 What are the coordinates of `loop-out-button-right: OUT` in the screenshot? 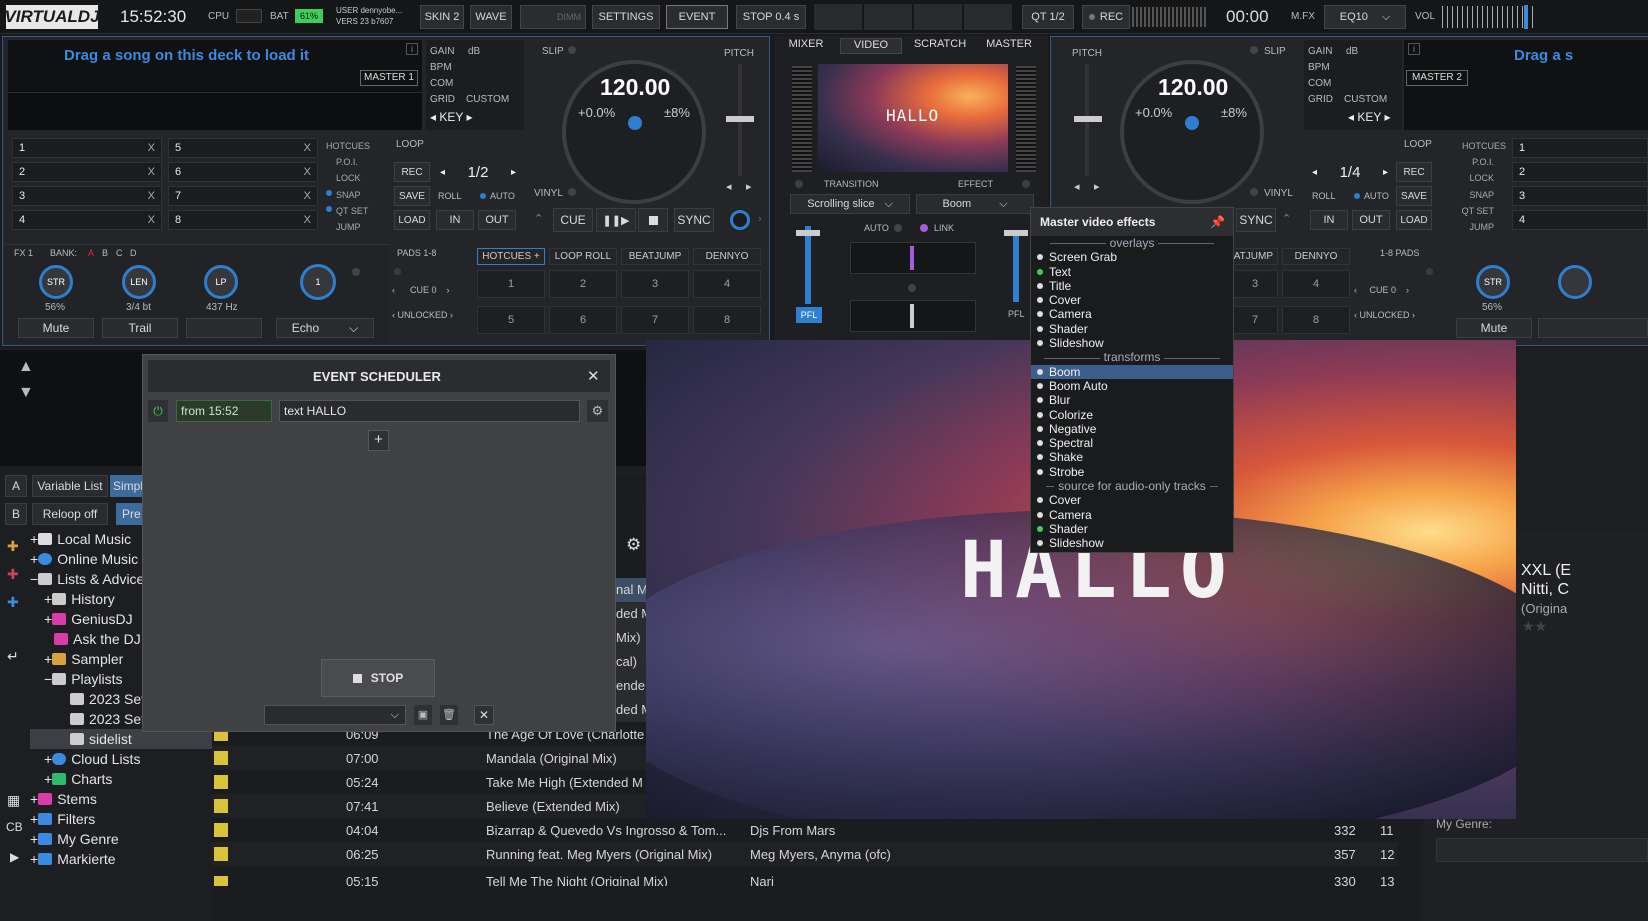 It's located at (1371, 220).